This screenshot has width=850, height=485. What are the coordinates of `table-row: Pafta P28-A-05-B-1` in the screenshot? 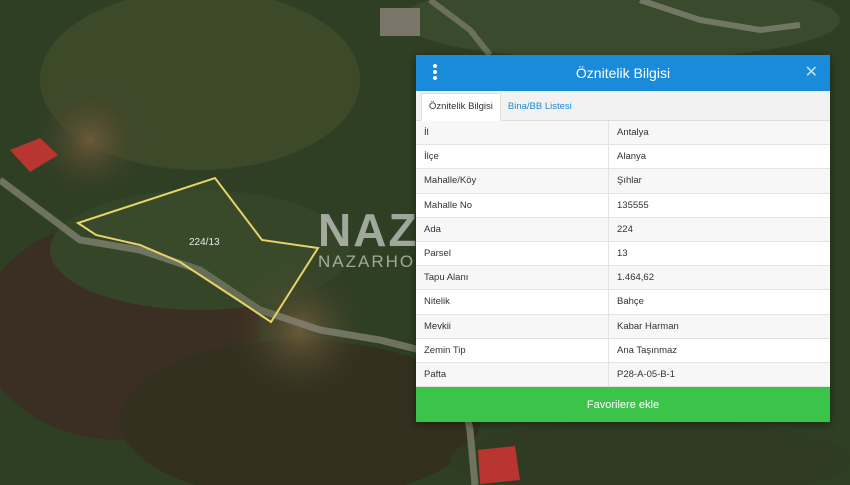 It's located at (623, 375).